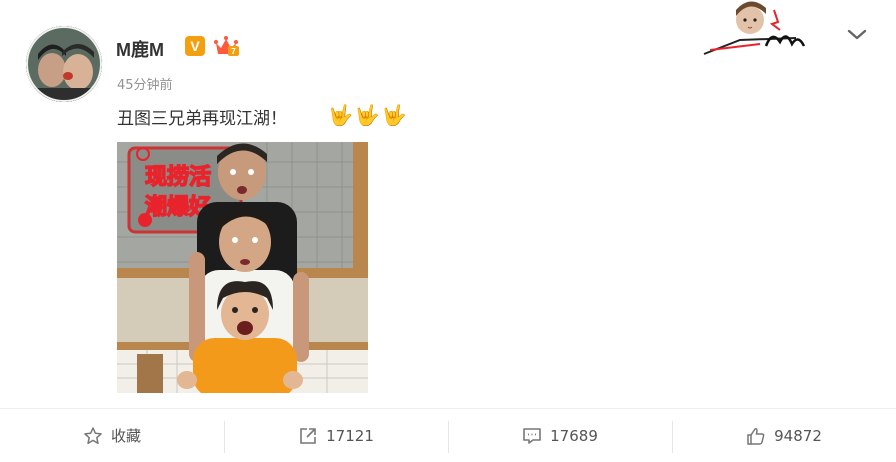 This screenshot has height=462, width=896. What do you see at coordinates (233, 51) in the screenshot?
I see `svg-text: 7` at bounding box center [233, 51].